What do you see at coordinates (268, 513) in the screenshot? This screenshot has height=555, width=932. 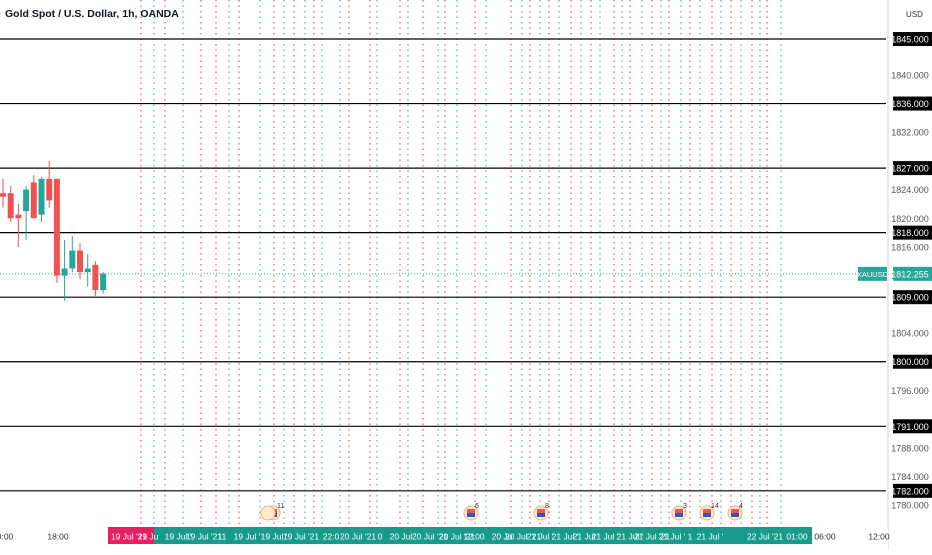 I see `event-flag-icon` at bounding box center [268, 513].